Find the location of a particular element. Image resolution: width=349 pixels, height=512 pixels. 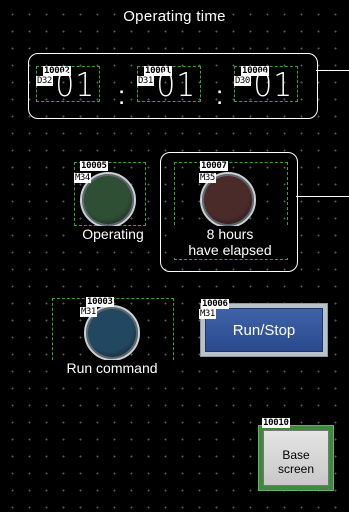

counter-seconds: 10000 D30 01 is located at coordinates (266, 84).